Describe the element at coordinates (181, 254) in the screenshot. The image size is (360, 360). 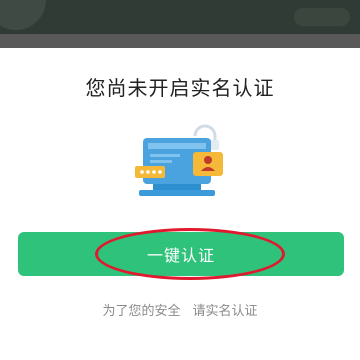
I see `one-click-verify-button: 一键认证` at that location.